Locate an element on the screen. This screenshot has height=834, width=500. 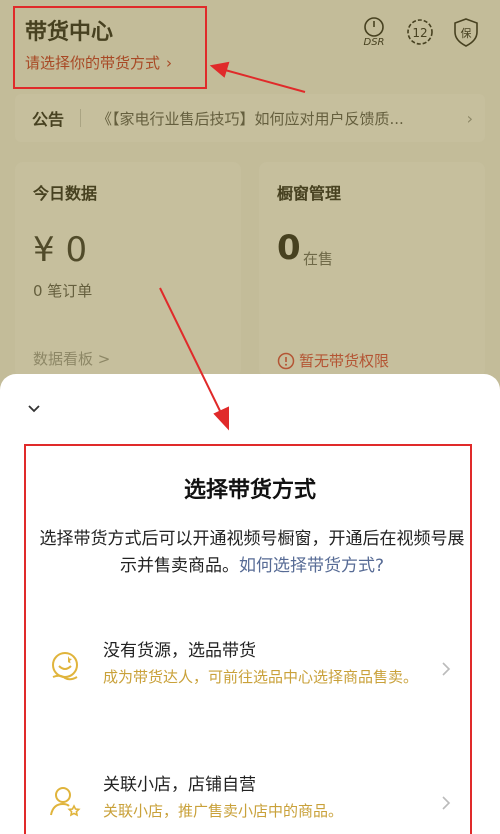
option-title: 没有货源，选品带货 is located at coordinates (179, 651).